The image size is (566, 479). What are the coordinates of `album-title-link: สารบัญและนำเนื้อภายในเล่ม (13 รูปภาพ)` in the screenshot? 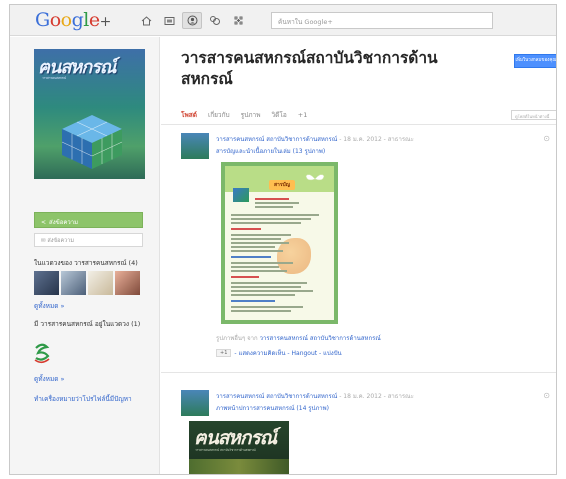 It's located at (270, 151).